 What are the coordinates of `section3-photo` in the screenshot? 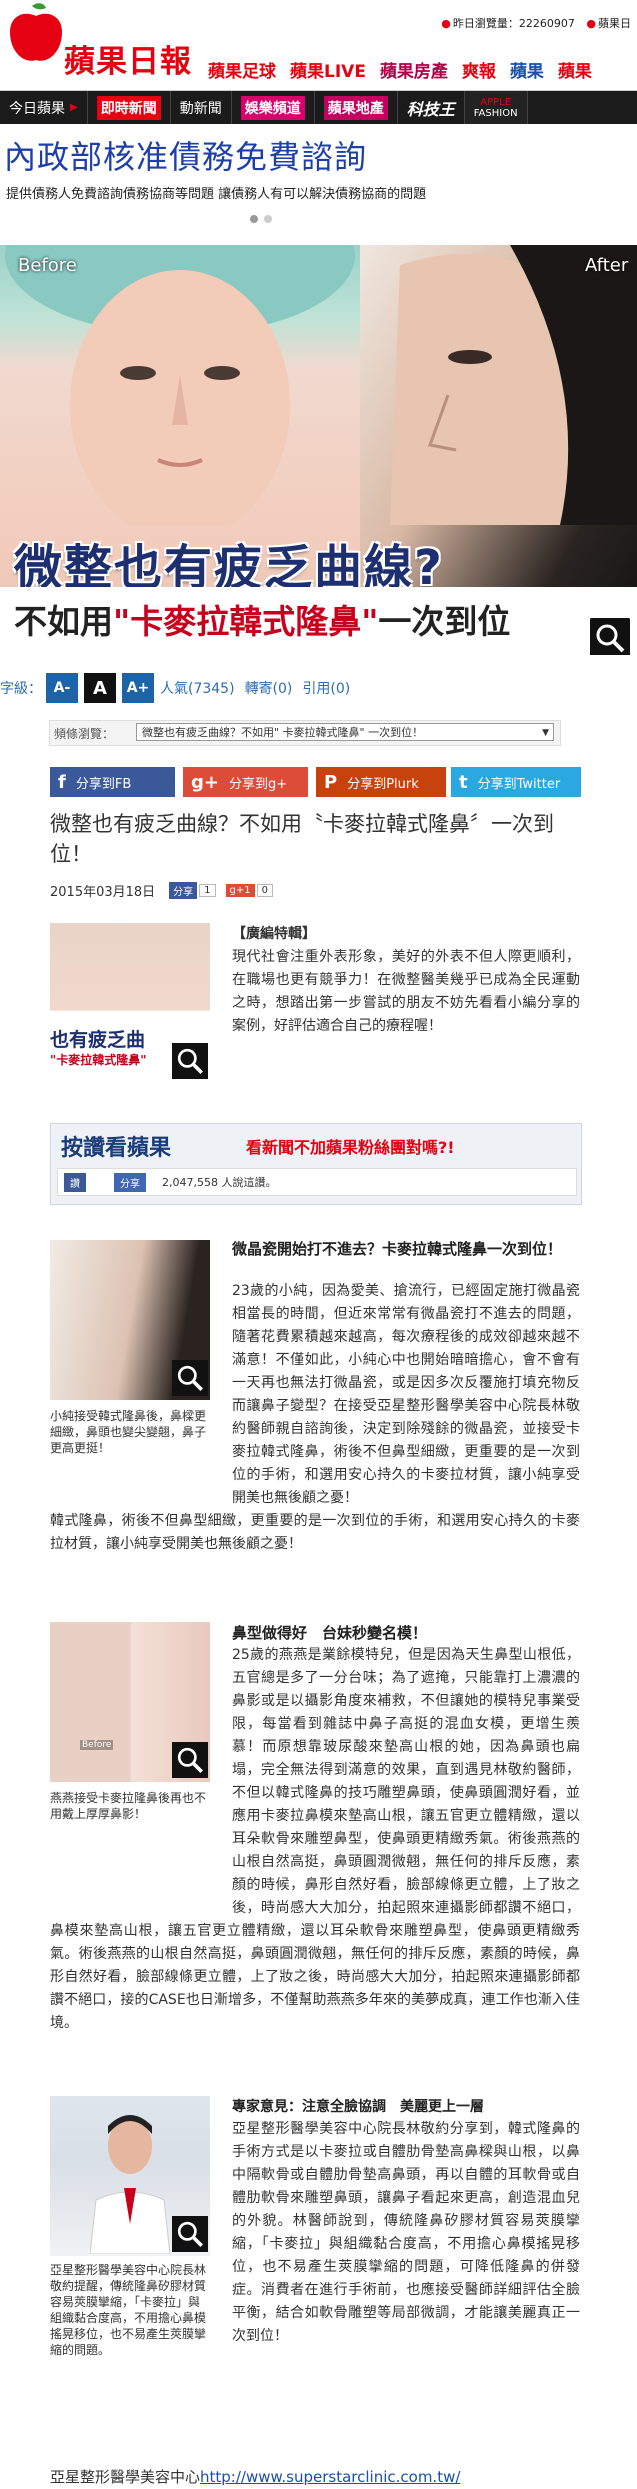 It's located at (130, 2176).